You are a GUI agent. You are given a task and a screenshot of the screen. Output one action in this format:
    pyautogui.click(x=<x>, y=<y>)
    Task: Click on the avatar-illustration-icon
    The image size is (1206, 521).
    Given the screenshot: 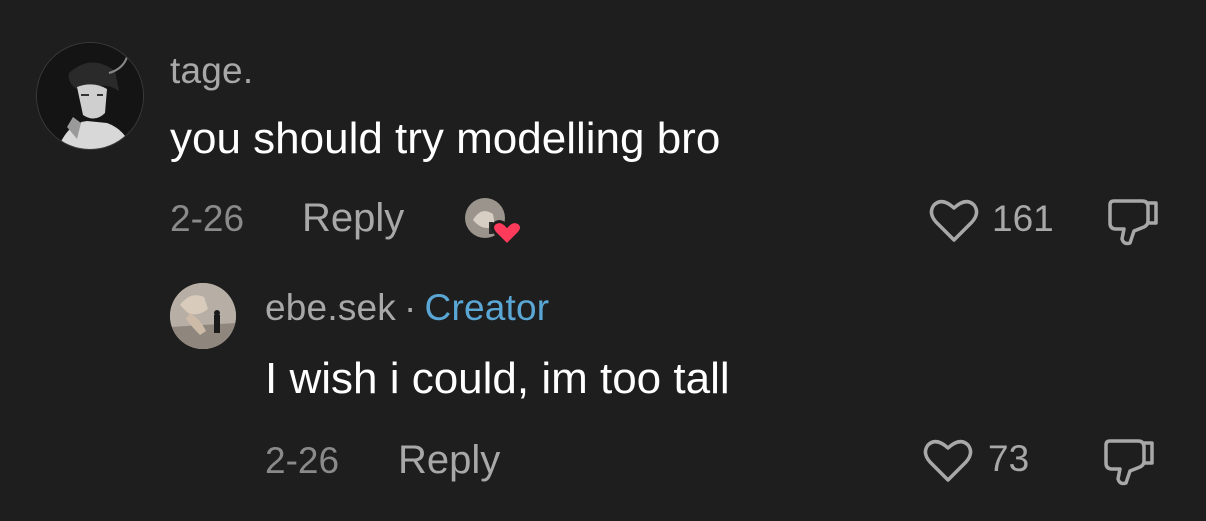 What is the action you would take?
    pyautogui.click(x=90, y=96)
    